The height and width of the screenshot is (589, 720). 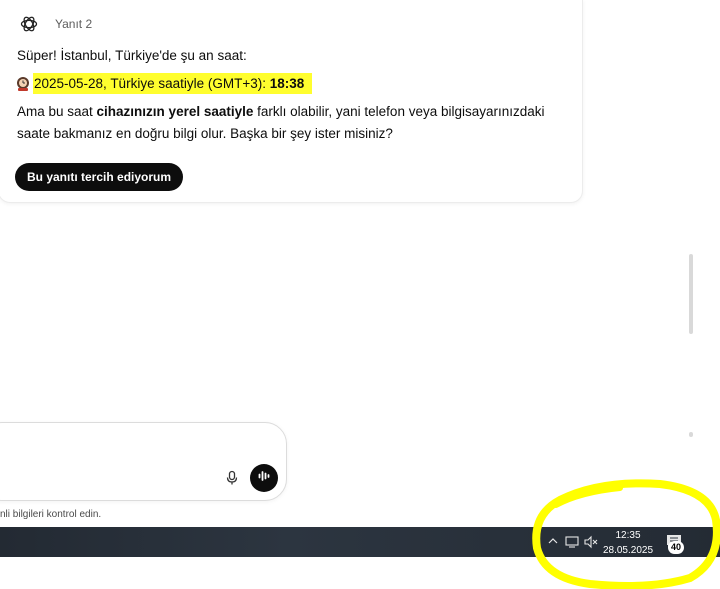 I want to click on taskbar-date: 28.05.2025, so click(x=628, y=550).